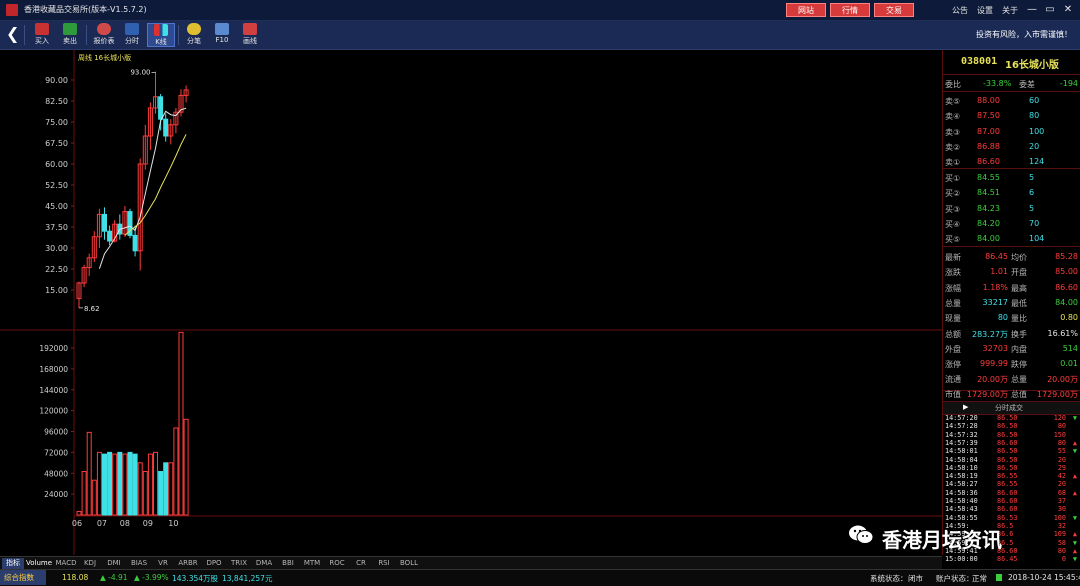 This screenshot has width=1080, height=586. I want to click on indicator-tab: Volume, so click(39, 563).